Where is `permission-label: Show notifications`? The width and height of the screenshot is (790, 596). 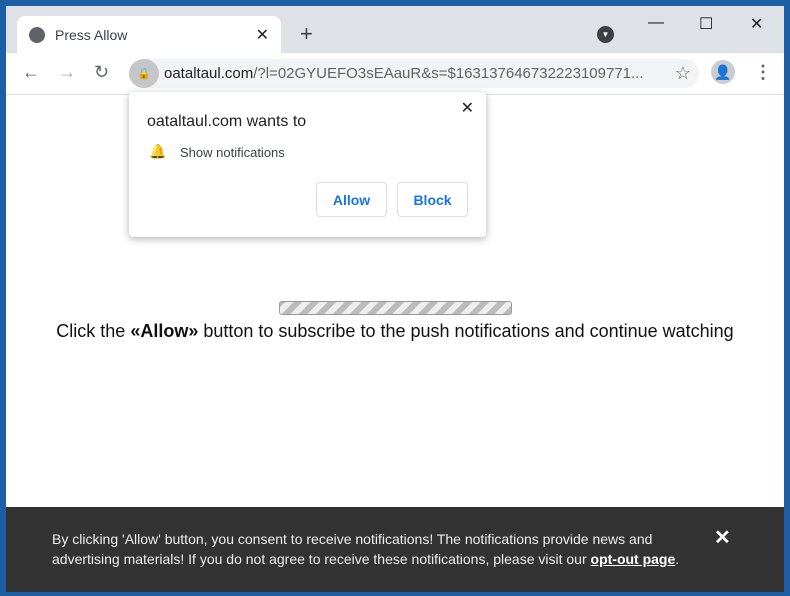 permission-label: Show notifications is located at coordinates (232, 152).